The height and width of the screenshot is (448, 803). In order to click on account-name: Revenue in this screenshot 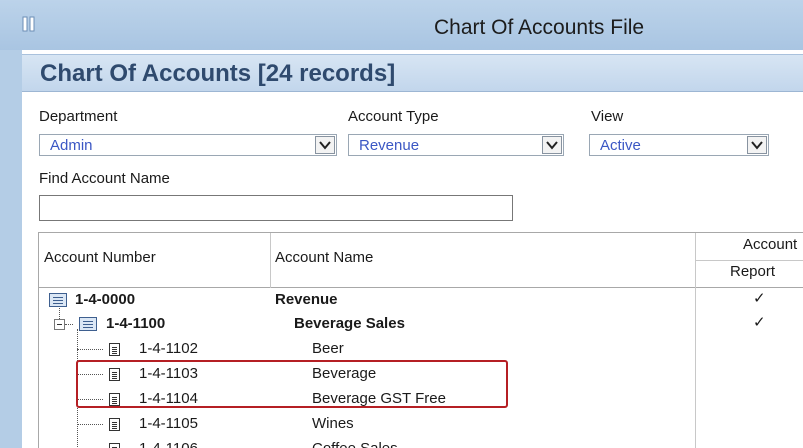, I will do `click(306, 299)`.